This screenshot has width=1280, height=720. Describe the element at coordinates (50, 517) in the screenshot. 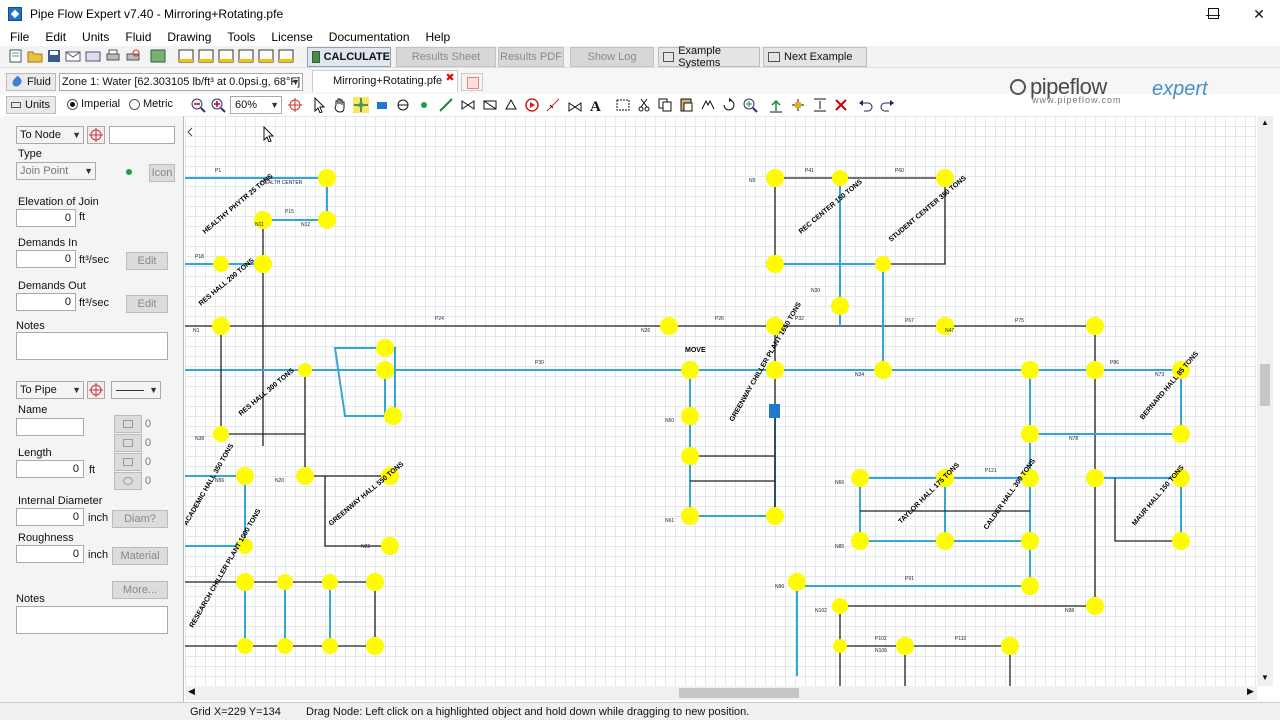

I see `diameter-field: 0` at that location.